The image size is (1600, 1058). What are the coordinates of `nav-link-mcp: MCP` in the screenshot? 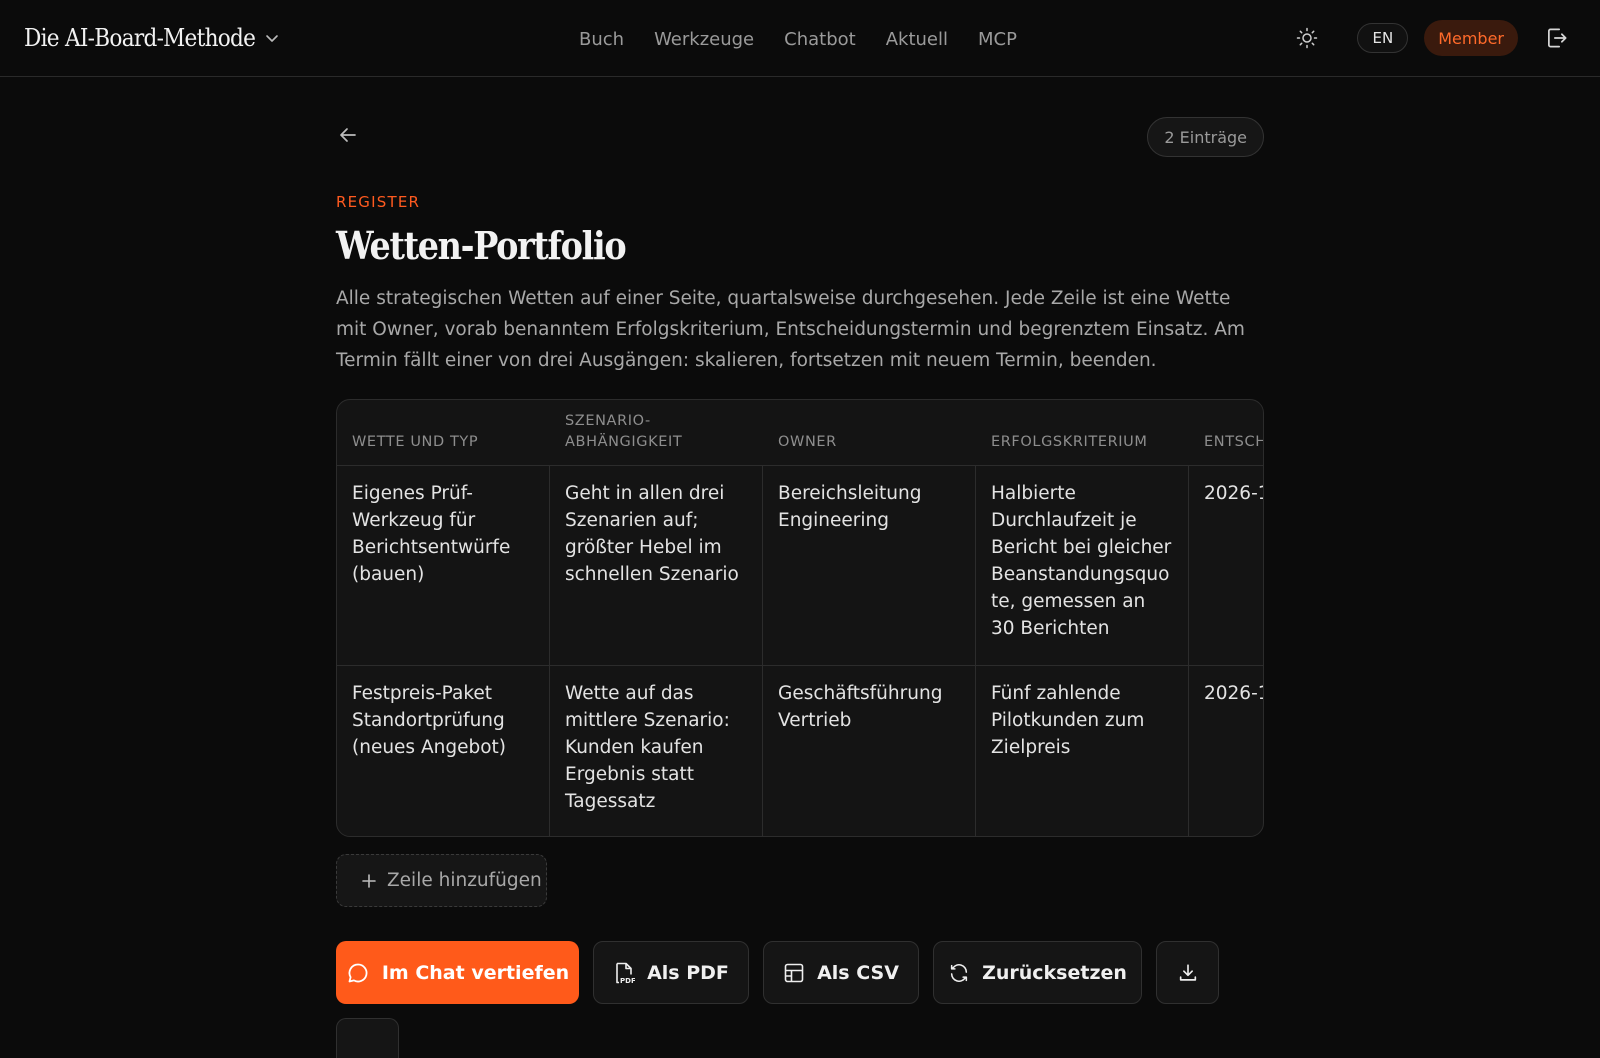 It's located at (997, 39).